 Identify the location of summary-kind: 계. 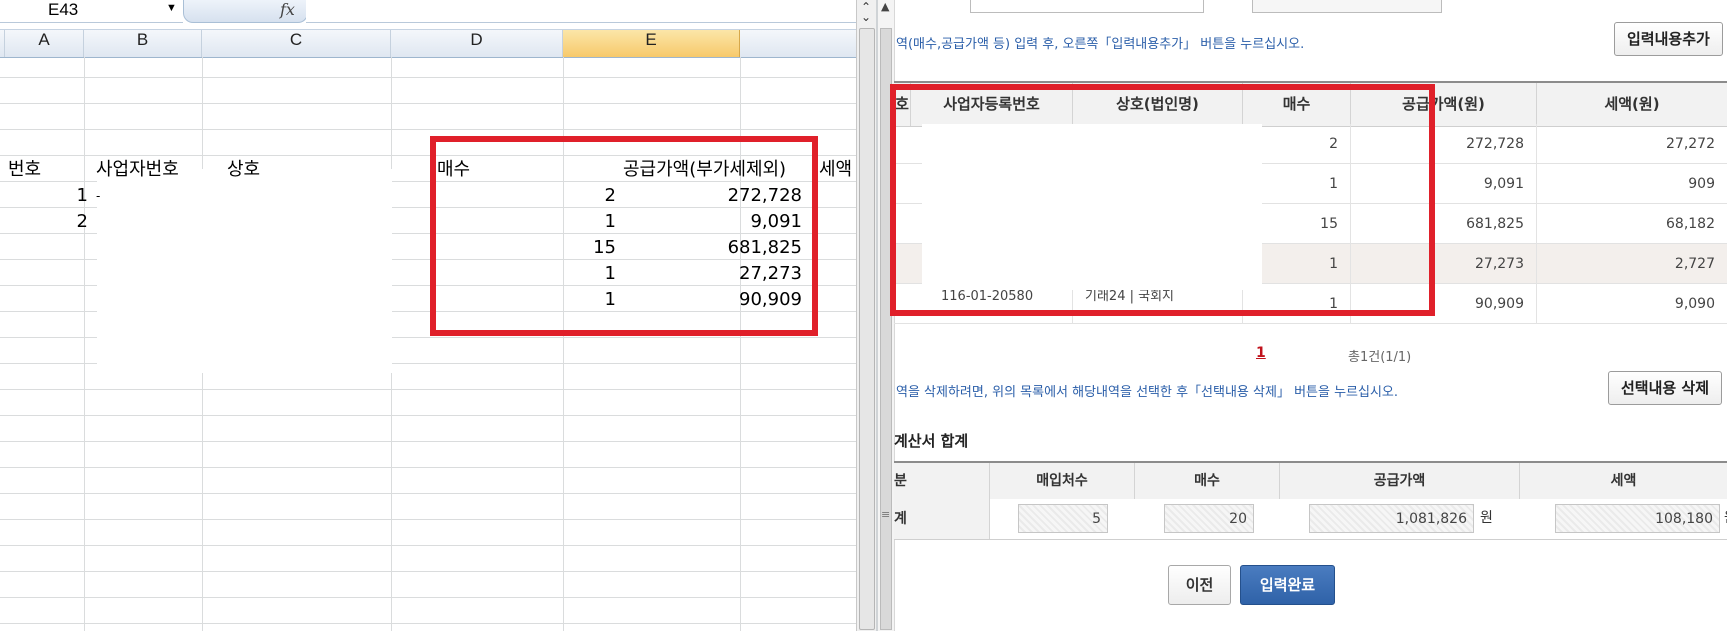
(942, 519).